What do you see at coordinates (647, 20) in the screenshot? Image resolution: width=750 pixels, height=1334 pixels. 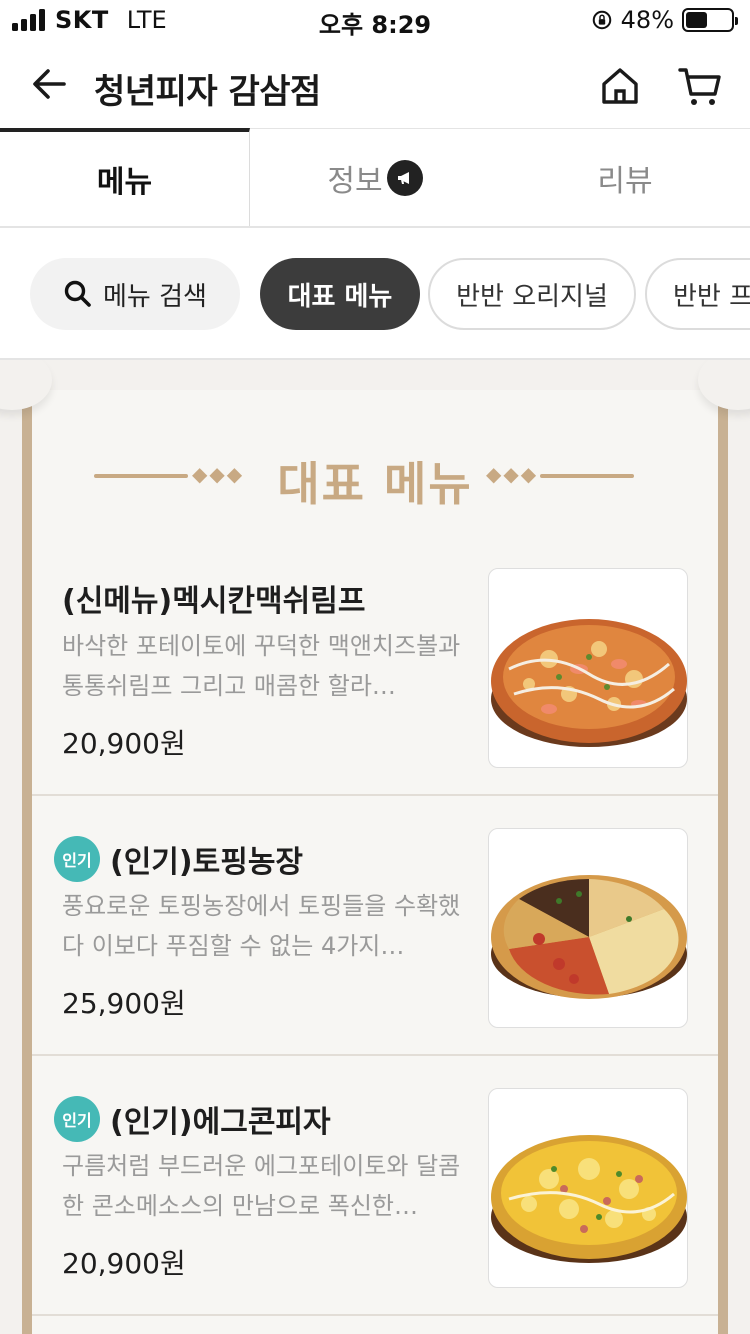 I see `battery-percent: 48%` at bounding box center [647, 20].